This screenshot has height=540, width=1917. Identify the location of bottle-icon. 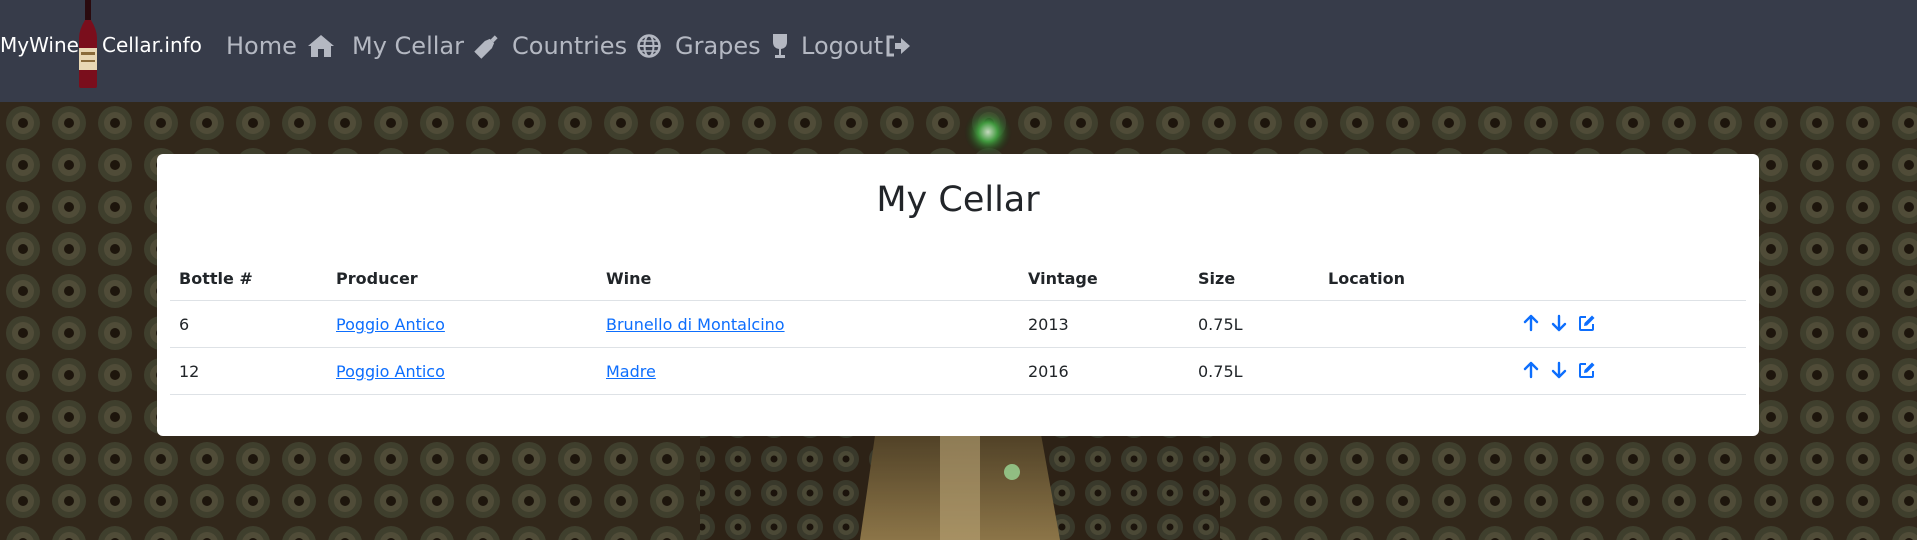
(486, 47).